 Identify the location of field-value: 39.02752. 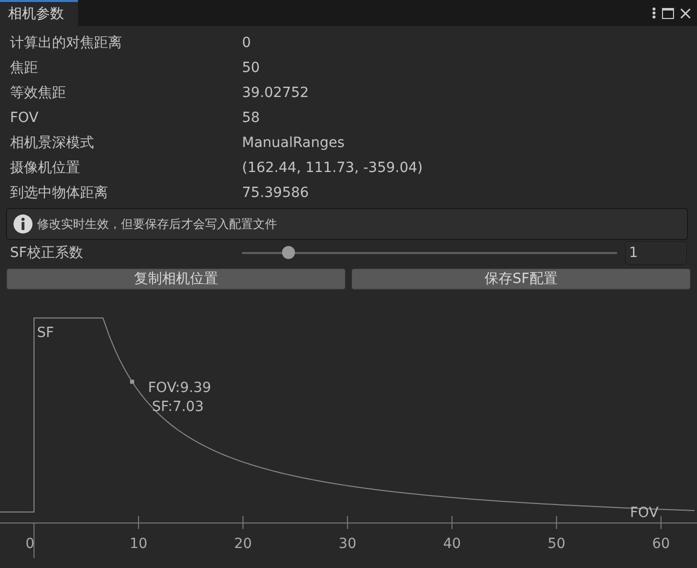
(276, 92).